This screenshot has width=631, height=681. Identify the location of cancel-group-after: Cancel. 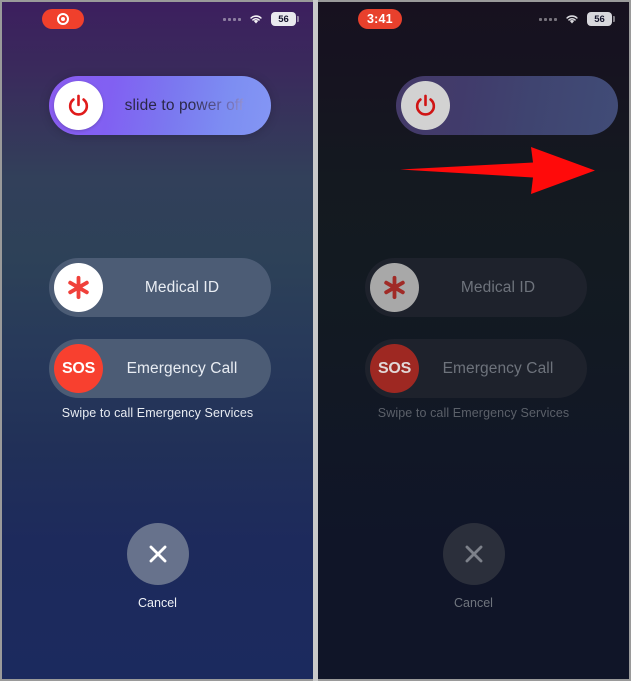
(473, 566).